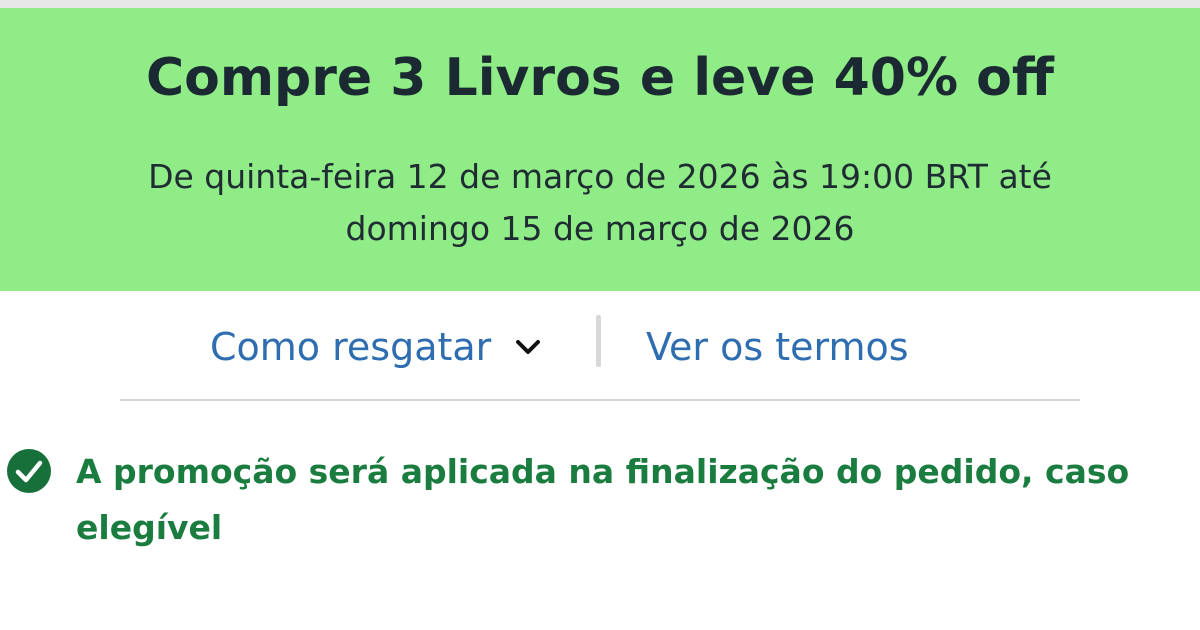  What do you see at coordinates (600, 400) in the screenshot?
I see `section-divider` at bounding box center [600, 400].